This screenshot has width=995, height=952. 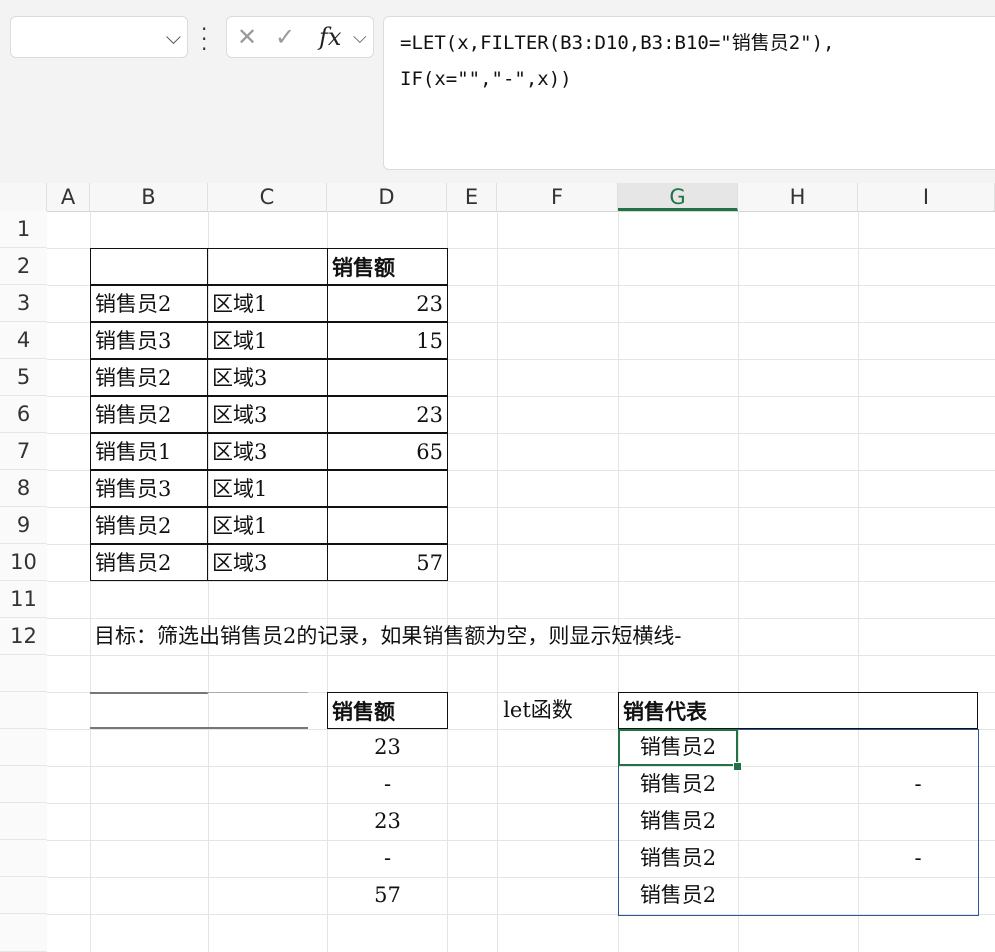 What do you see at coordinates (23, 266) in the screenshot?
I see `row-header-2: 2` at bounding box center [23, 266].